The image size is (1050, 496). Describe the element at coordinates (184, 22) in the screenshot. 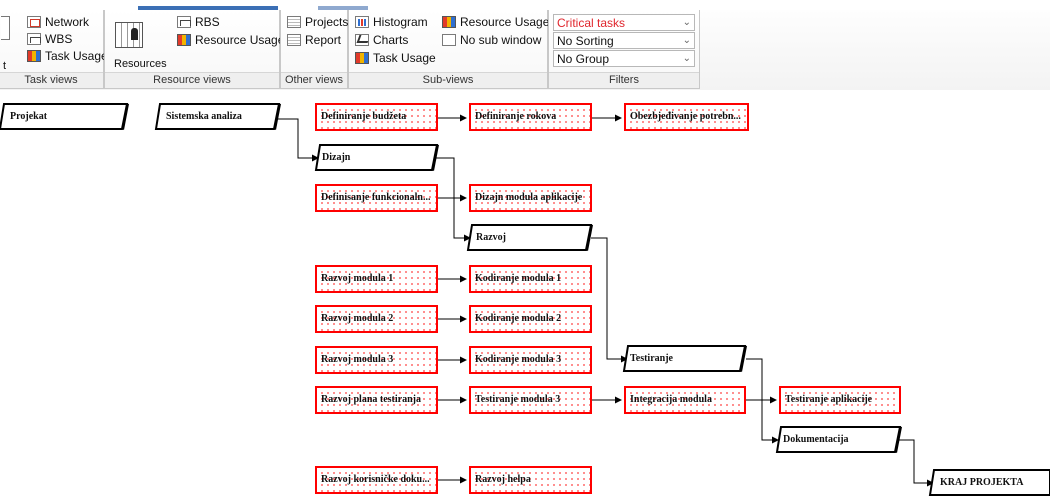

I see `rbs-icon` at that location.